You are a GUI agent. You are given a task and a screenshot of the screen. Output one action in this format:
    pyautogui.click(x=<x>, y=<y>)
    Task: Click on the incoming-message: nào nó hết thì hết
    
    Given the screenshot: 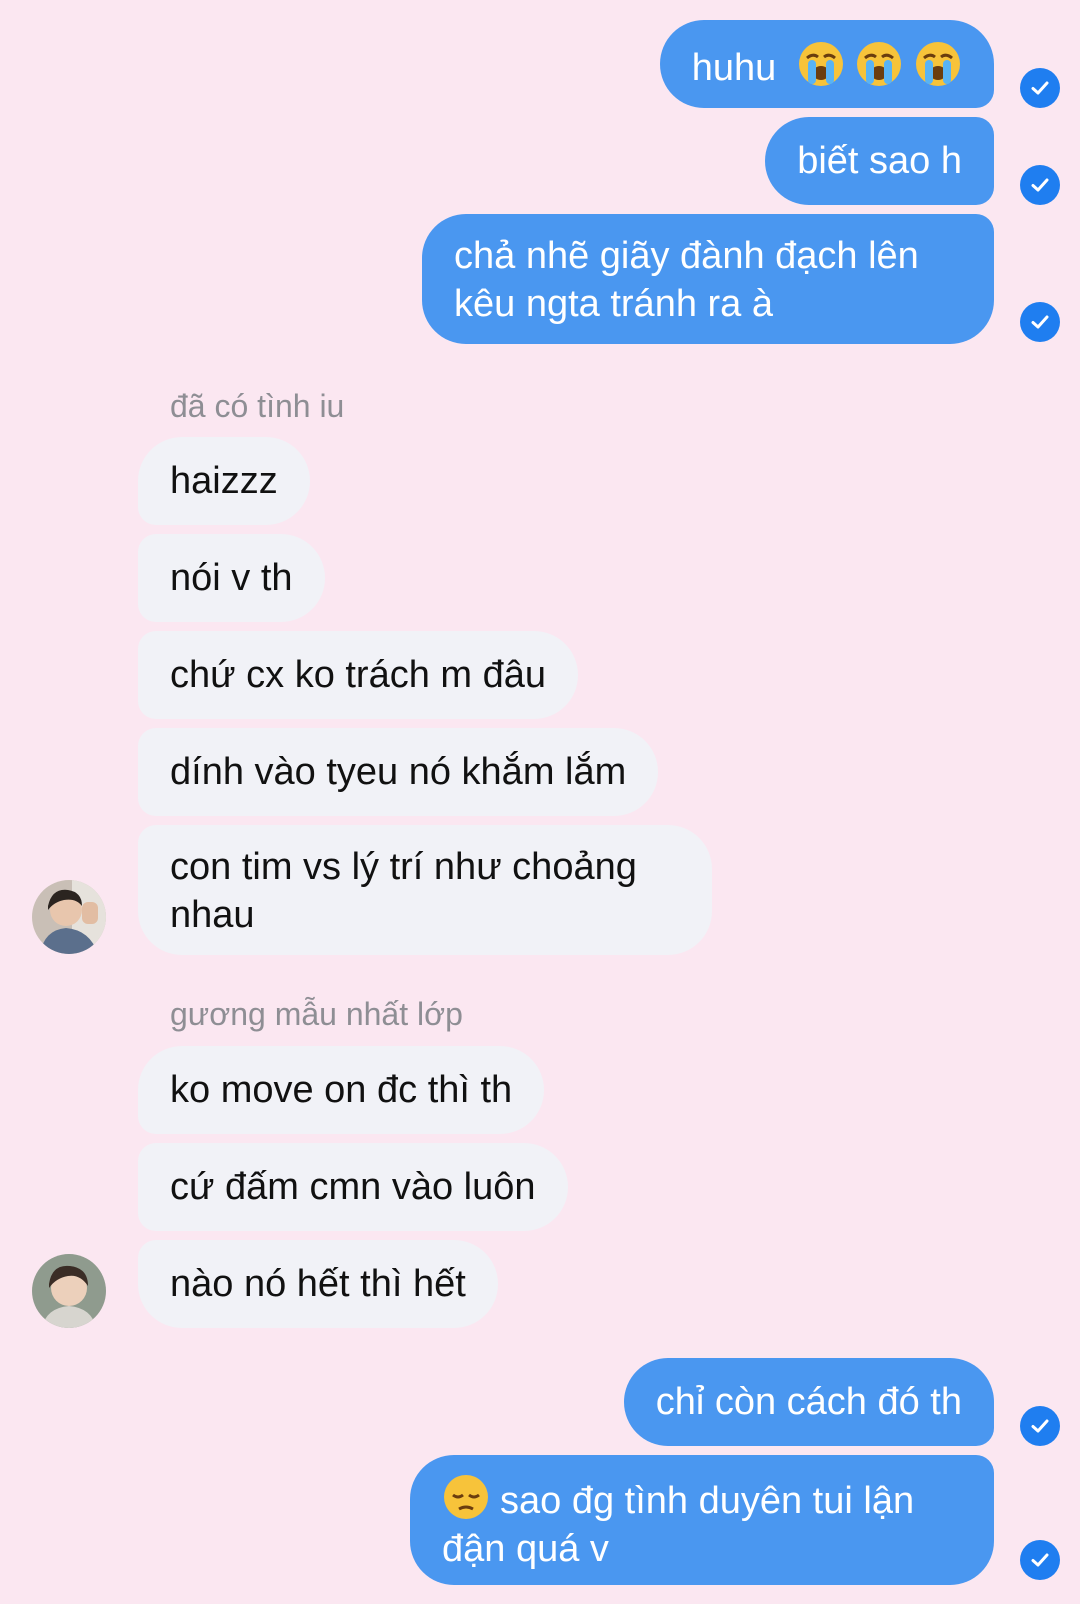 What is the action you would take?
    pyautogui.click(x=318, y=1284)
    